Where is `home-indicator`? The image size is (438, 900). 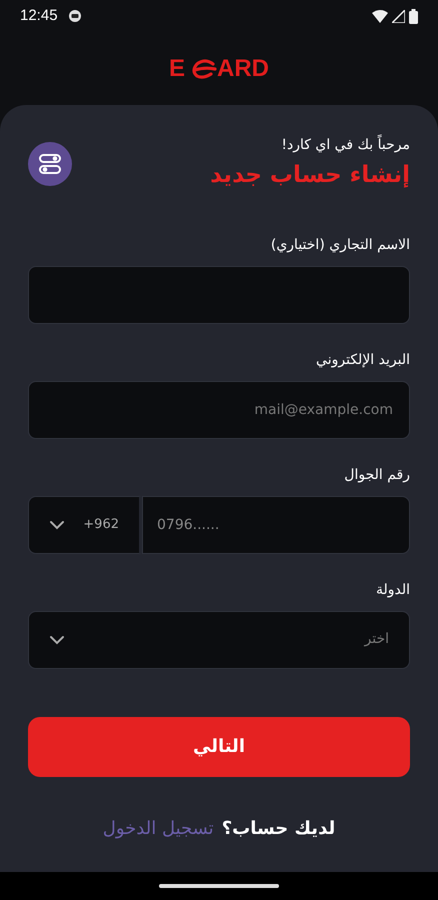 home-indicator is located at coordinates (219, 886).